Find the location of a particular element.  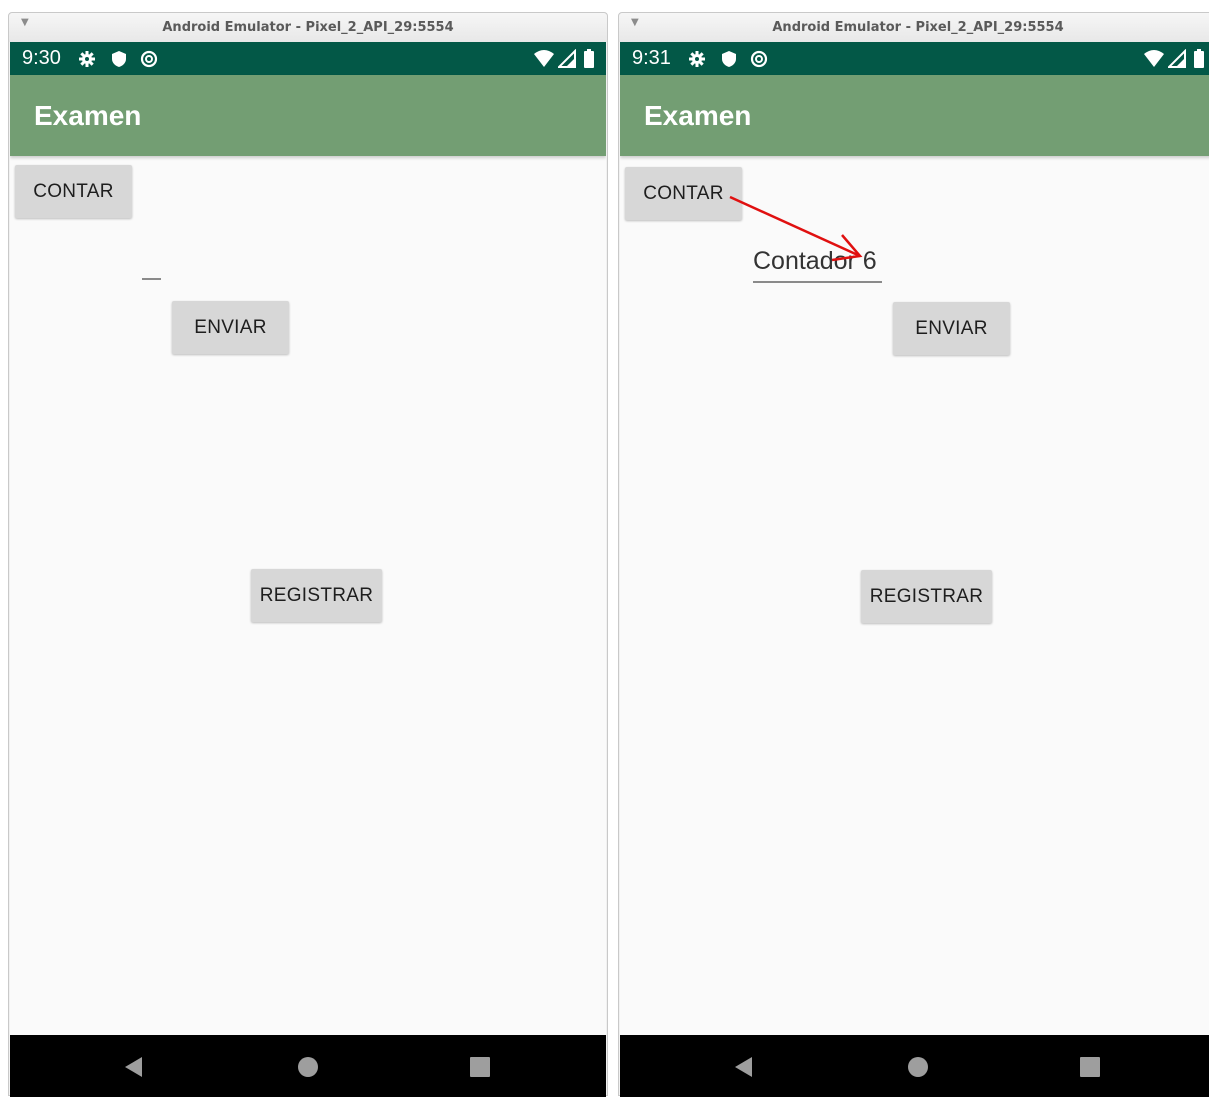

status-time: 9:31 is located at coordinates (651, 58).